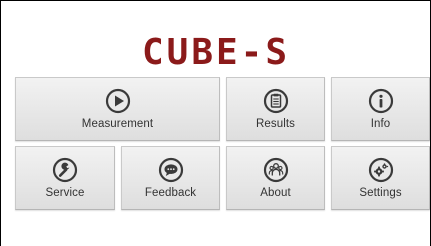 The height and width of the screenshot is (246, 431). I want to click on feedback-label: Feedback, so click(170, 193).